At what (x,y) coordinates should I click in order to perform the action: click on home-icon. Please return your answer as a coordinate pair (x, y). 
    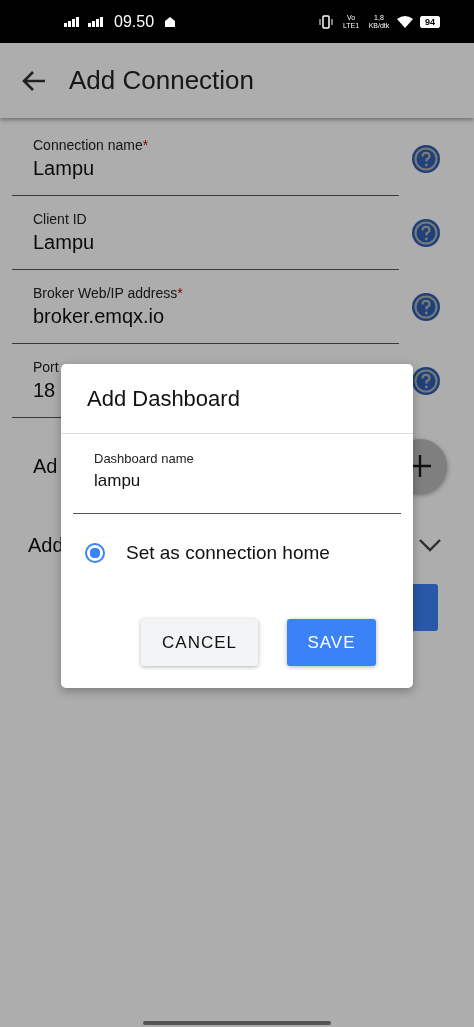
    Looking at the image, I should click on (170, 21).